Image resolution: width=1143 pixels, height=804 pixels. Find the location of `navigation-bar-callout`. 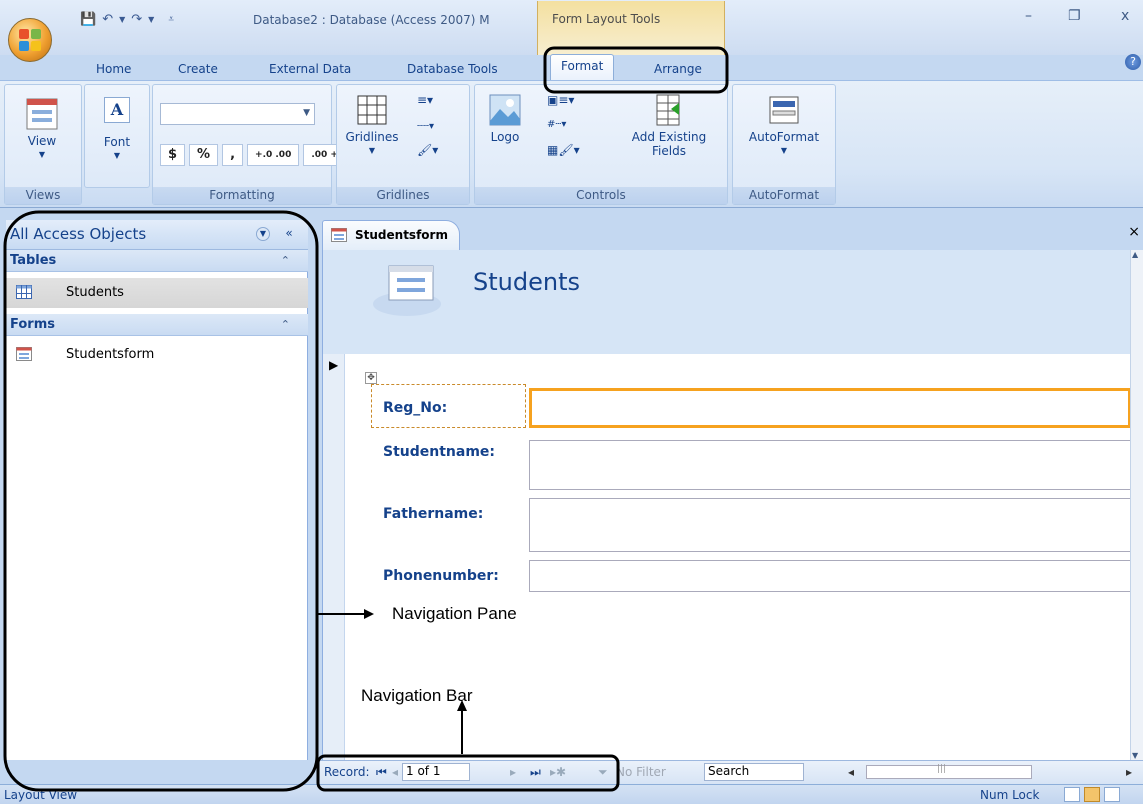

navigation-bar-callout is located at coordinates (468, 773).